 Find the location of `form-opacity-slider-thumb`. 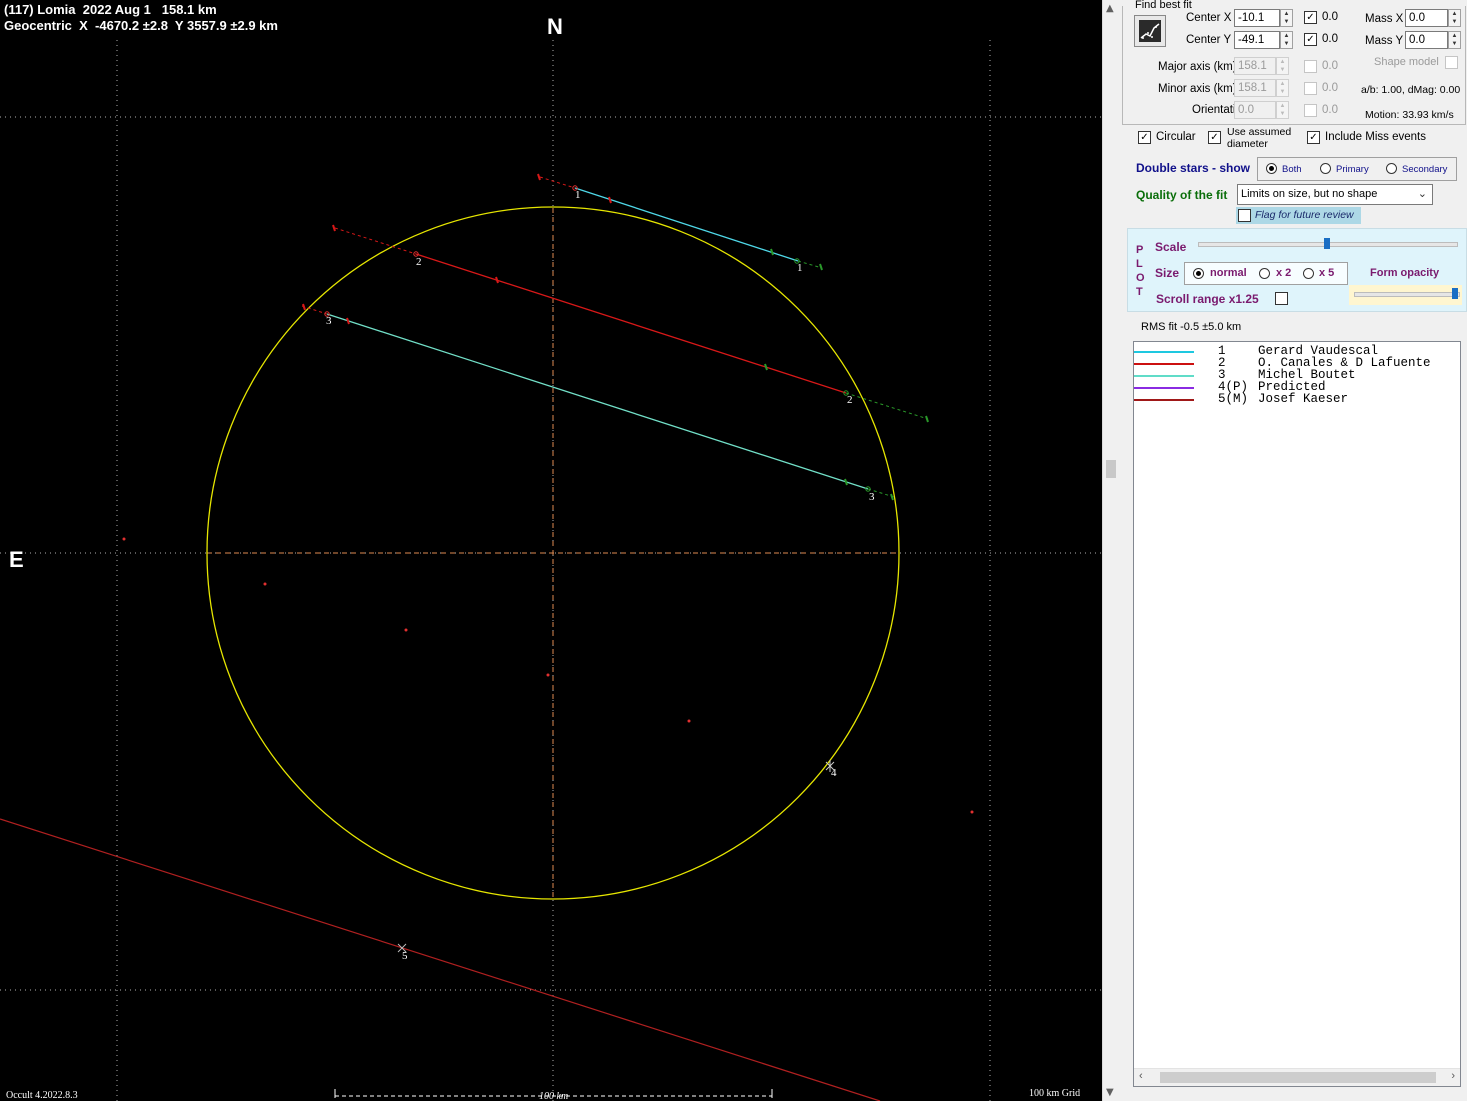

form-opacity-slider-thumb is located at coordinates (1455, 293).